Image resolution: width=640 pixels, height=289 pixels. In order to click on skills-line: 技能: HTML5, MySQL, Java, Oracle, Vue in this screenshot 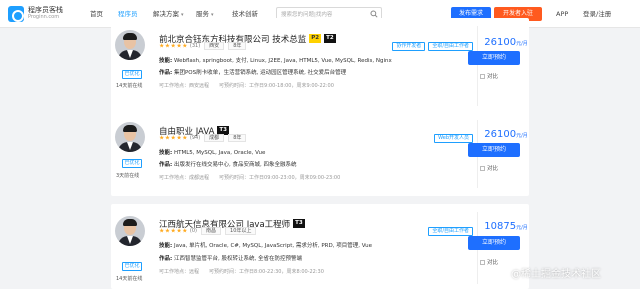, I will do `click(212, 153)`.